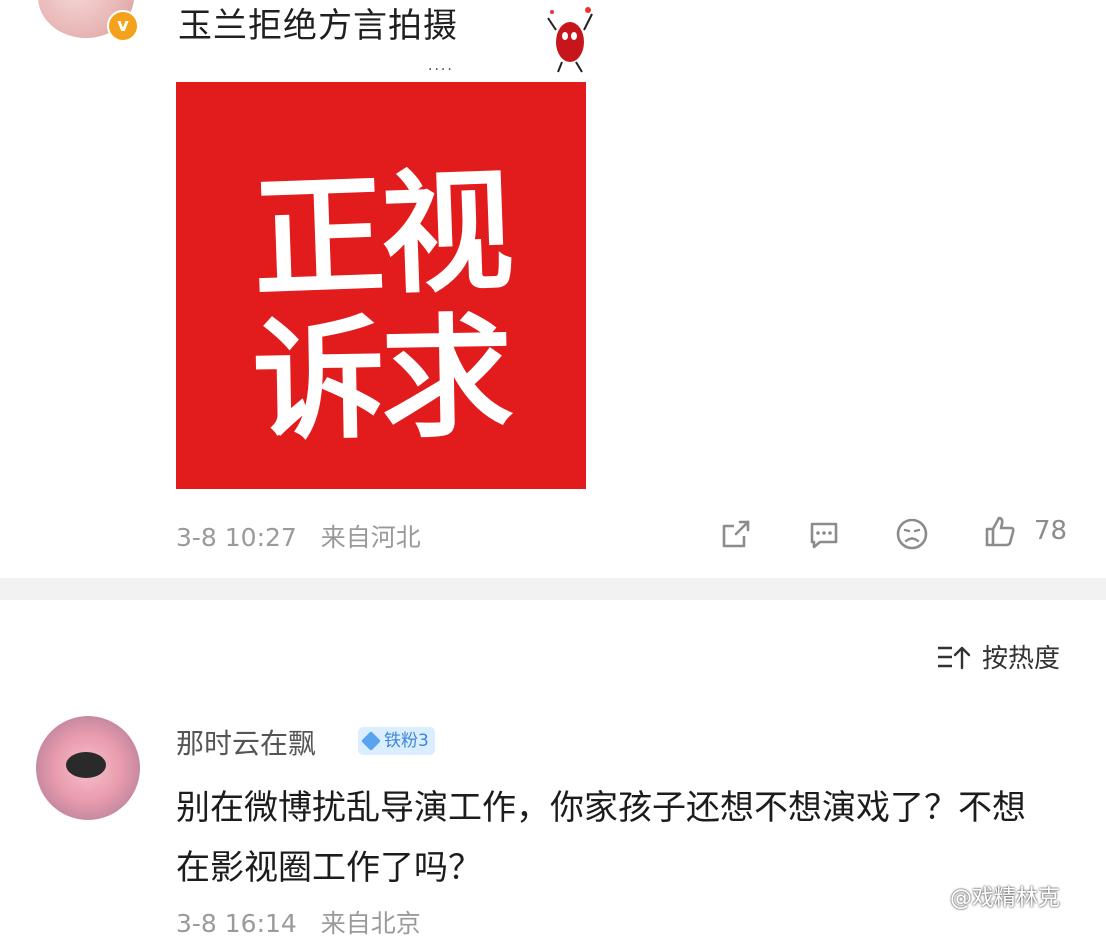 This screenshot has width=1106, height=940. I want to click on commenter-username: 那时云在飘, so click(246, 742).